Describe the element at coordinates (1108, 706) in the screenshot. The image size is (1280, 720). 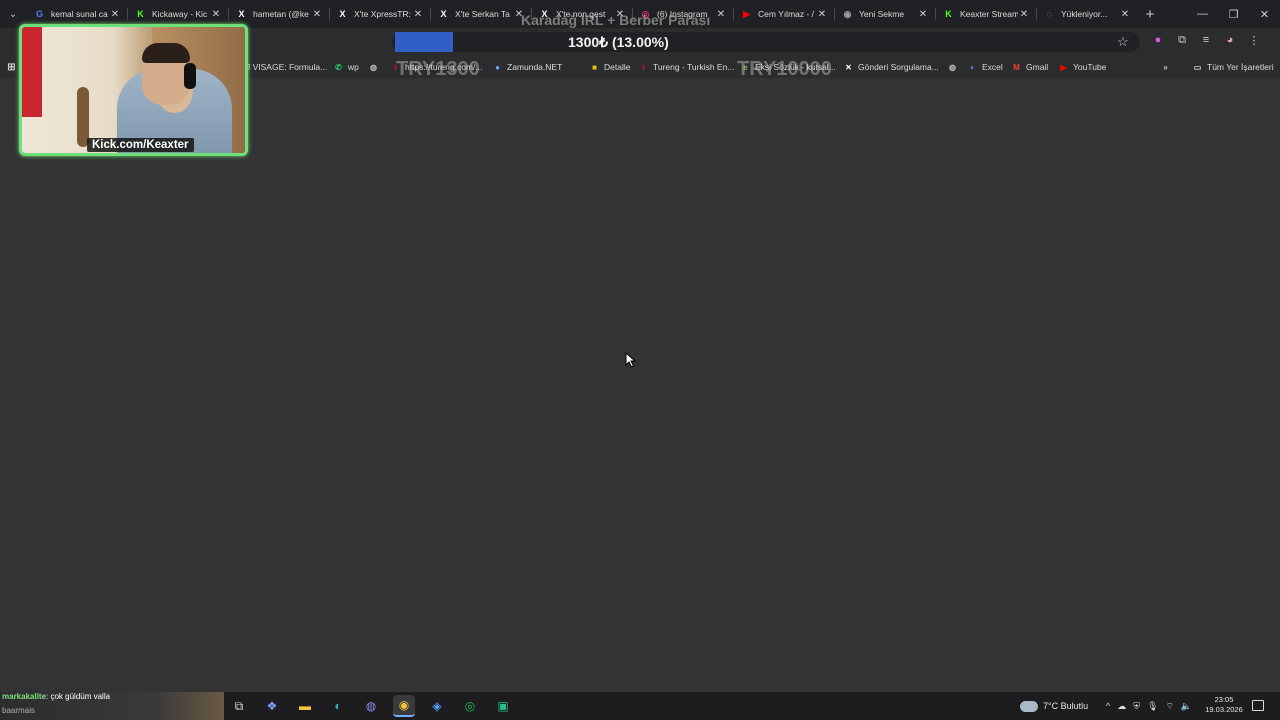
I see `tray-chevron-icon: ^` at that location.